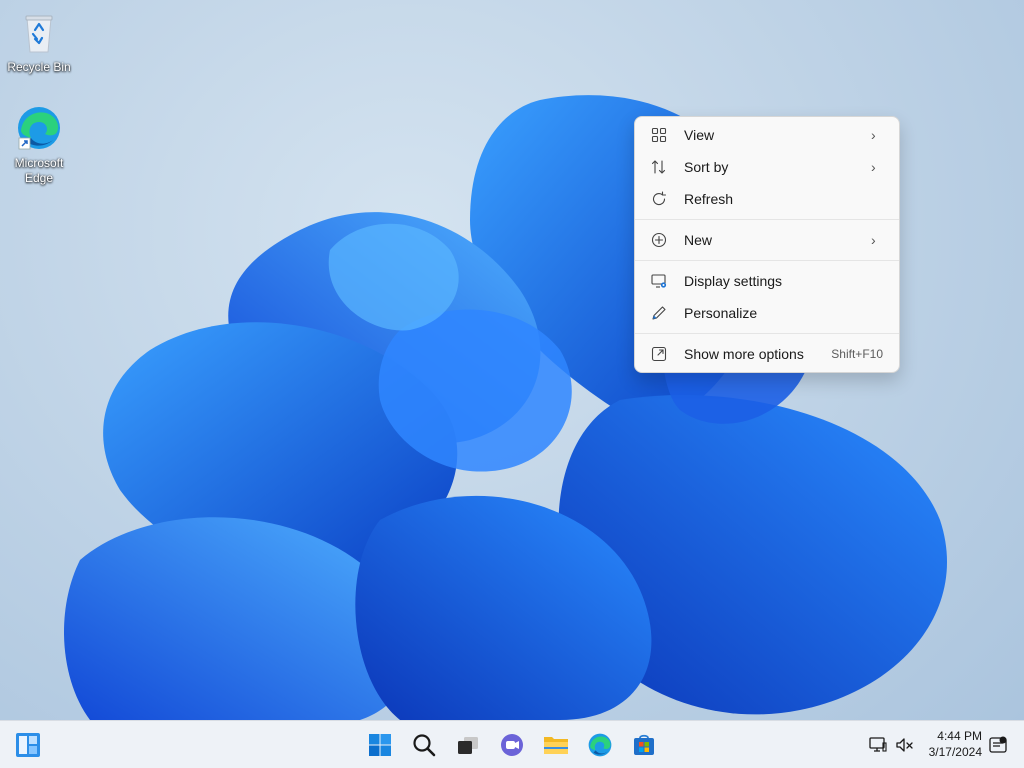  I want to click on start-button, so click(380, 745).